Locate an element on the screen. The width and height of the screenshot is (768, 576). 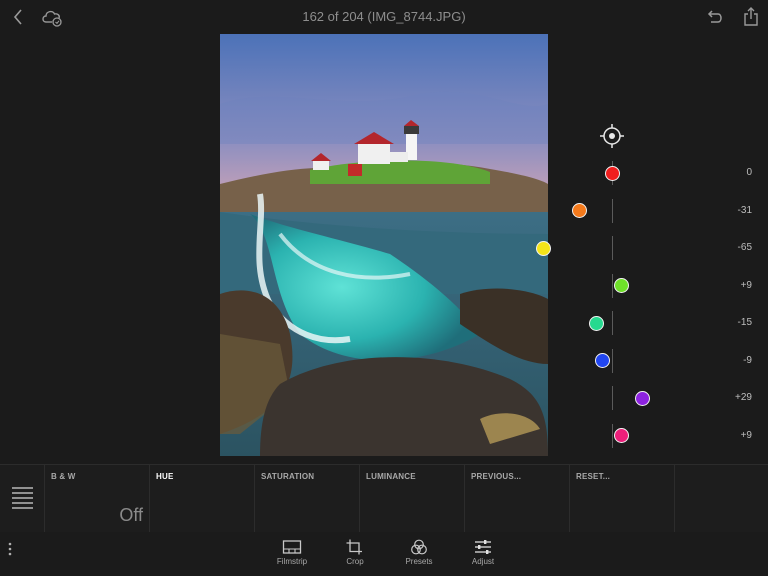
crop-button: Crop is located at coordinates (355, 555).